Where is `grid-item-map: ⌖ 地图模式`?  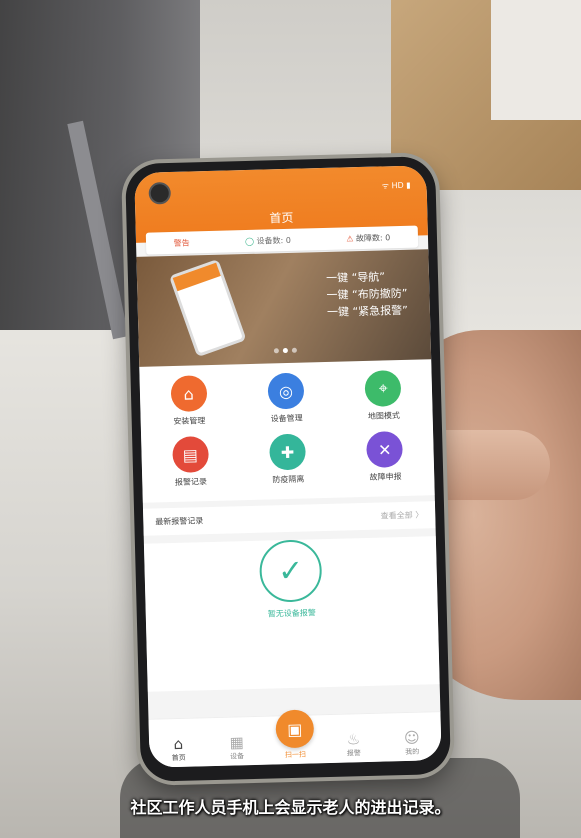
grid-item-map: ⌖ 地图模式 is located at coordinates (383, 396).